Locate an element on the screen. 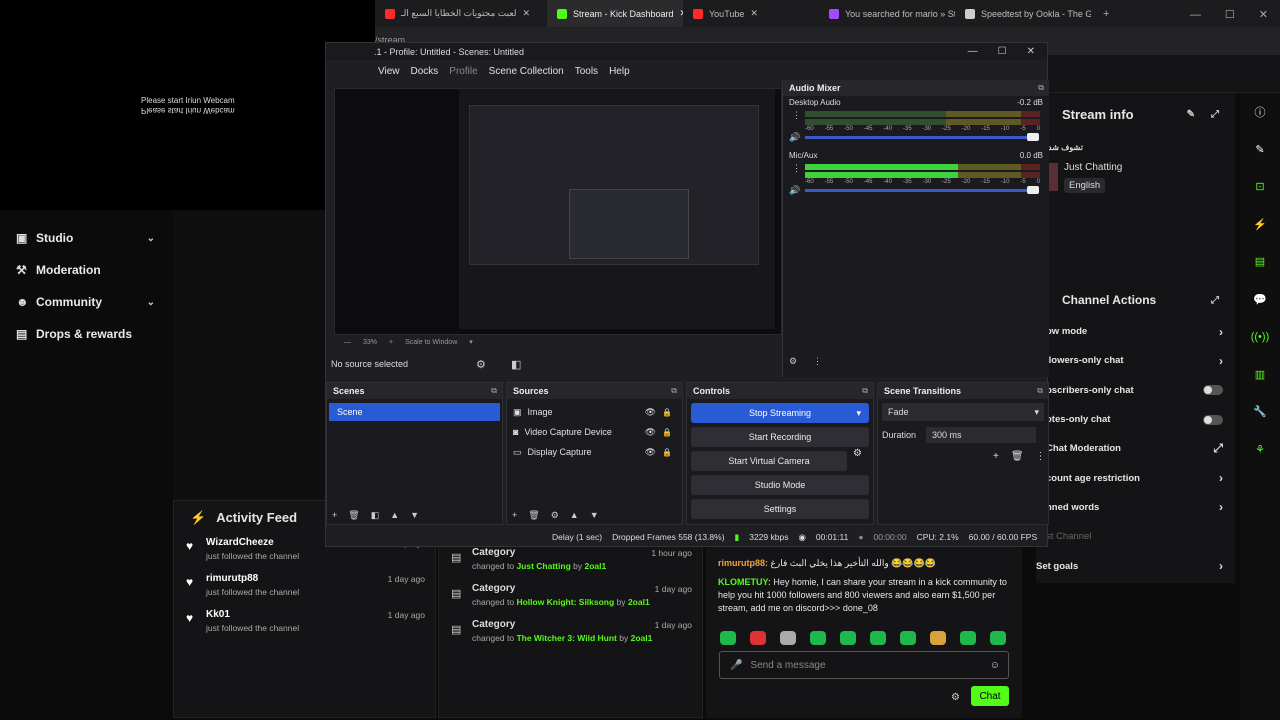 The image size is (1280, 720). transition-select: Fade ▾ is located at coordinates (963, 412).